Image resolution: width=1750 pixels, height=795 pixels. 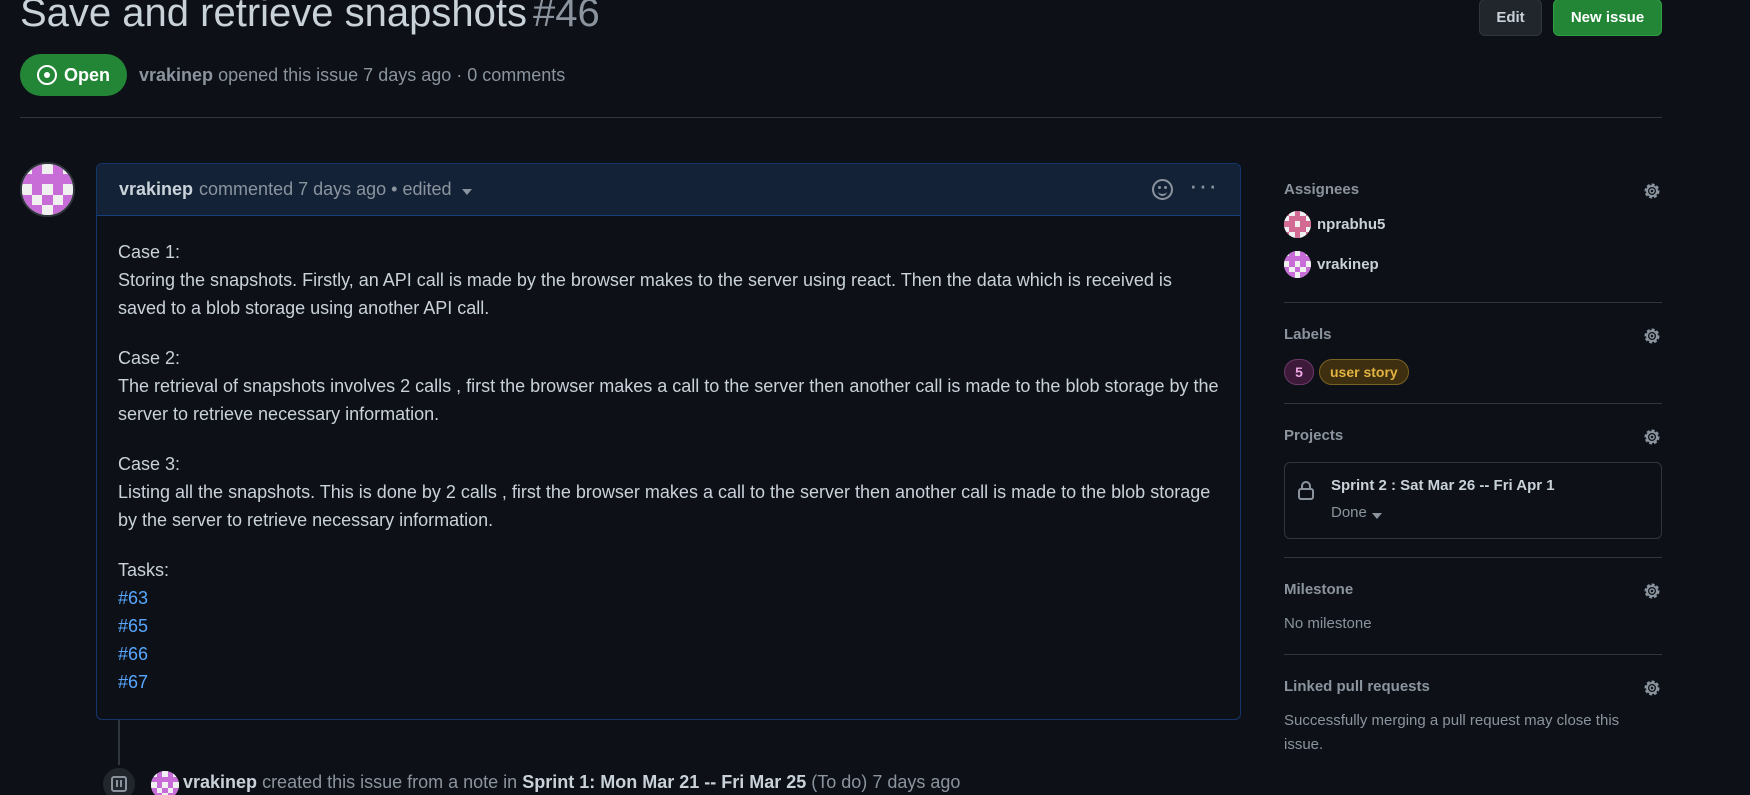 What do you see at coordinates (1364, 372) in the screenshot?
I see `label-badge: user story` at bounding box center [1364, 372].